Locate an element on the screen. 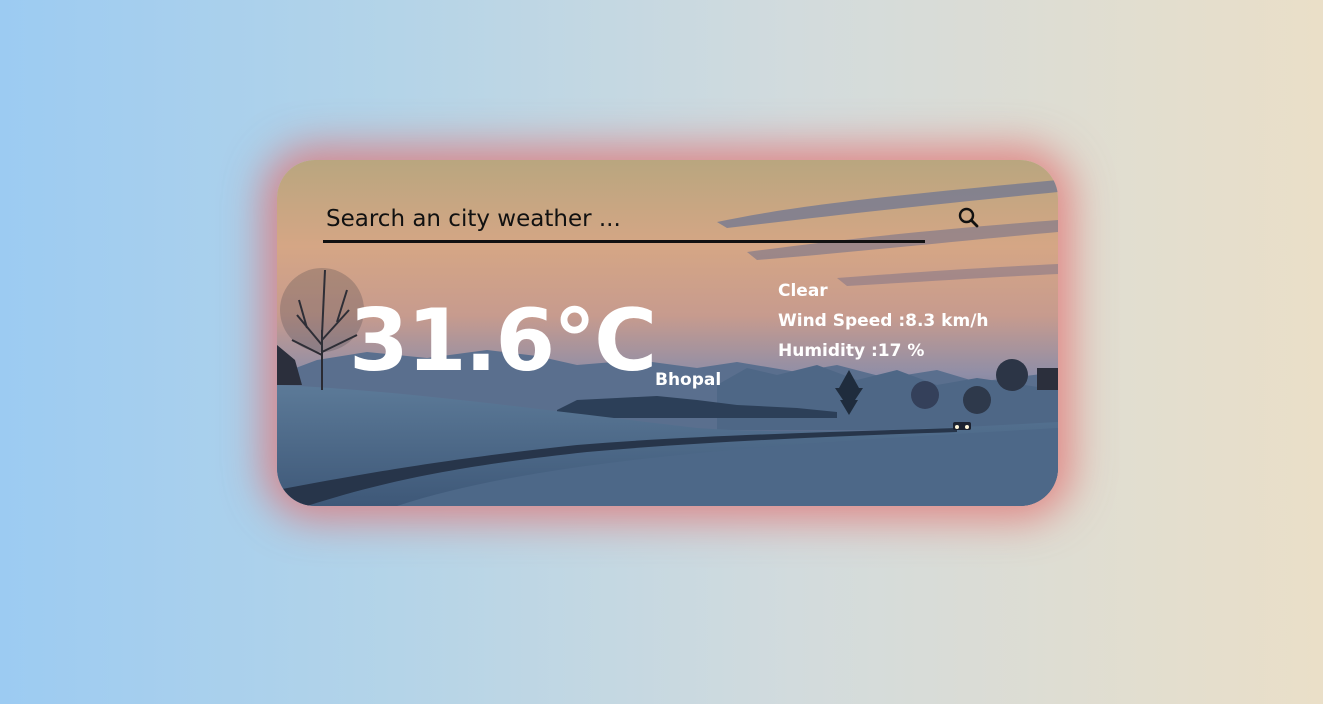 The height and width of the screenshot is (704, 1323). city-name: Bhopal is located at coordinates (688, 380).